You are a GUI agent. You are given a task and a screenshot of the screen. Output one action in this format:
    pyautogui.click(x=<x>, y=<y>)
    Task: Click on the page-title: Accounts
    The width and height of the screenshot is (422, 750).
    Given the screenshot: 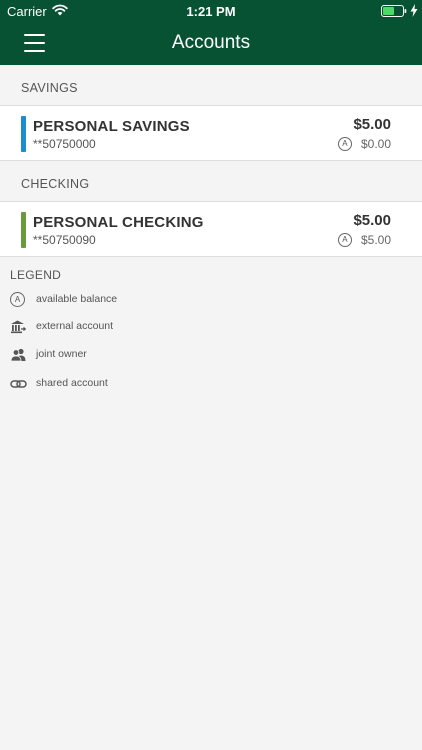 What is the action you would take?
    pyautogui.click(x=211, y=42)
    